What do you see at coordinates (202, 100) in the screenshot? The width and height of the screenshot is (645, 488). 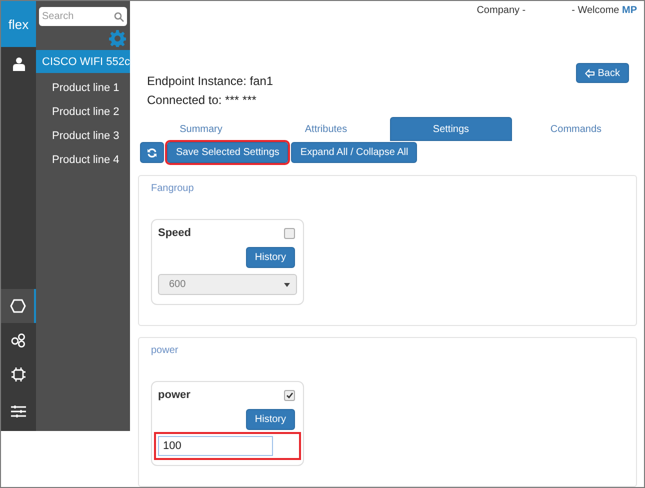 I see `connected-label: Connected to: *** ***` at bounding box center [202, 100].